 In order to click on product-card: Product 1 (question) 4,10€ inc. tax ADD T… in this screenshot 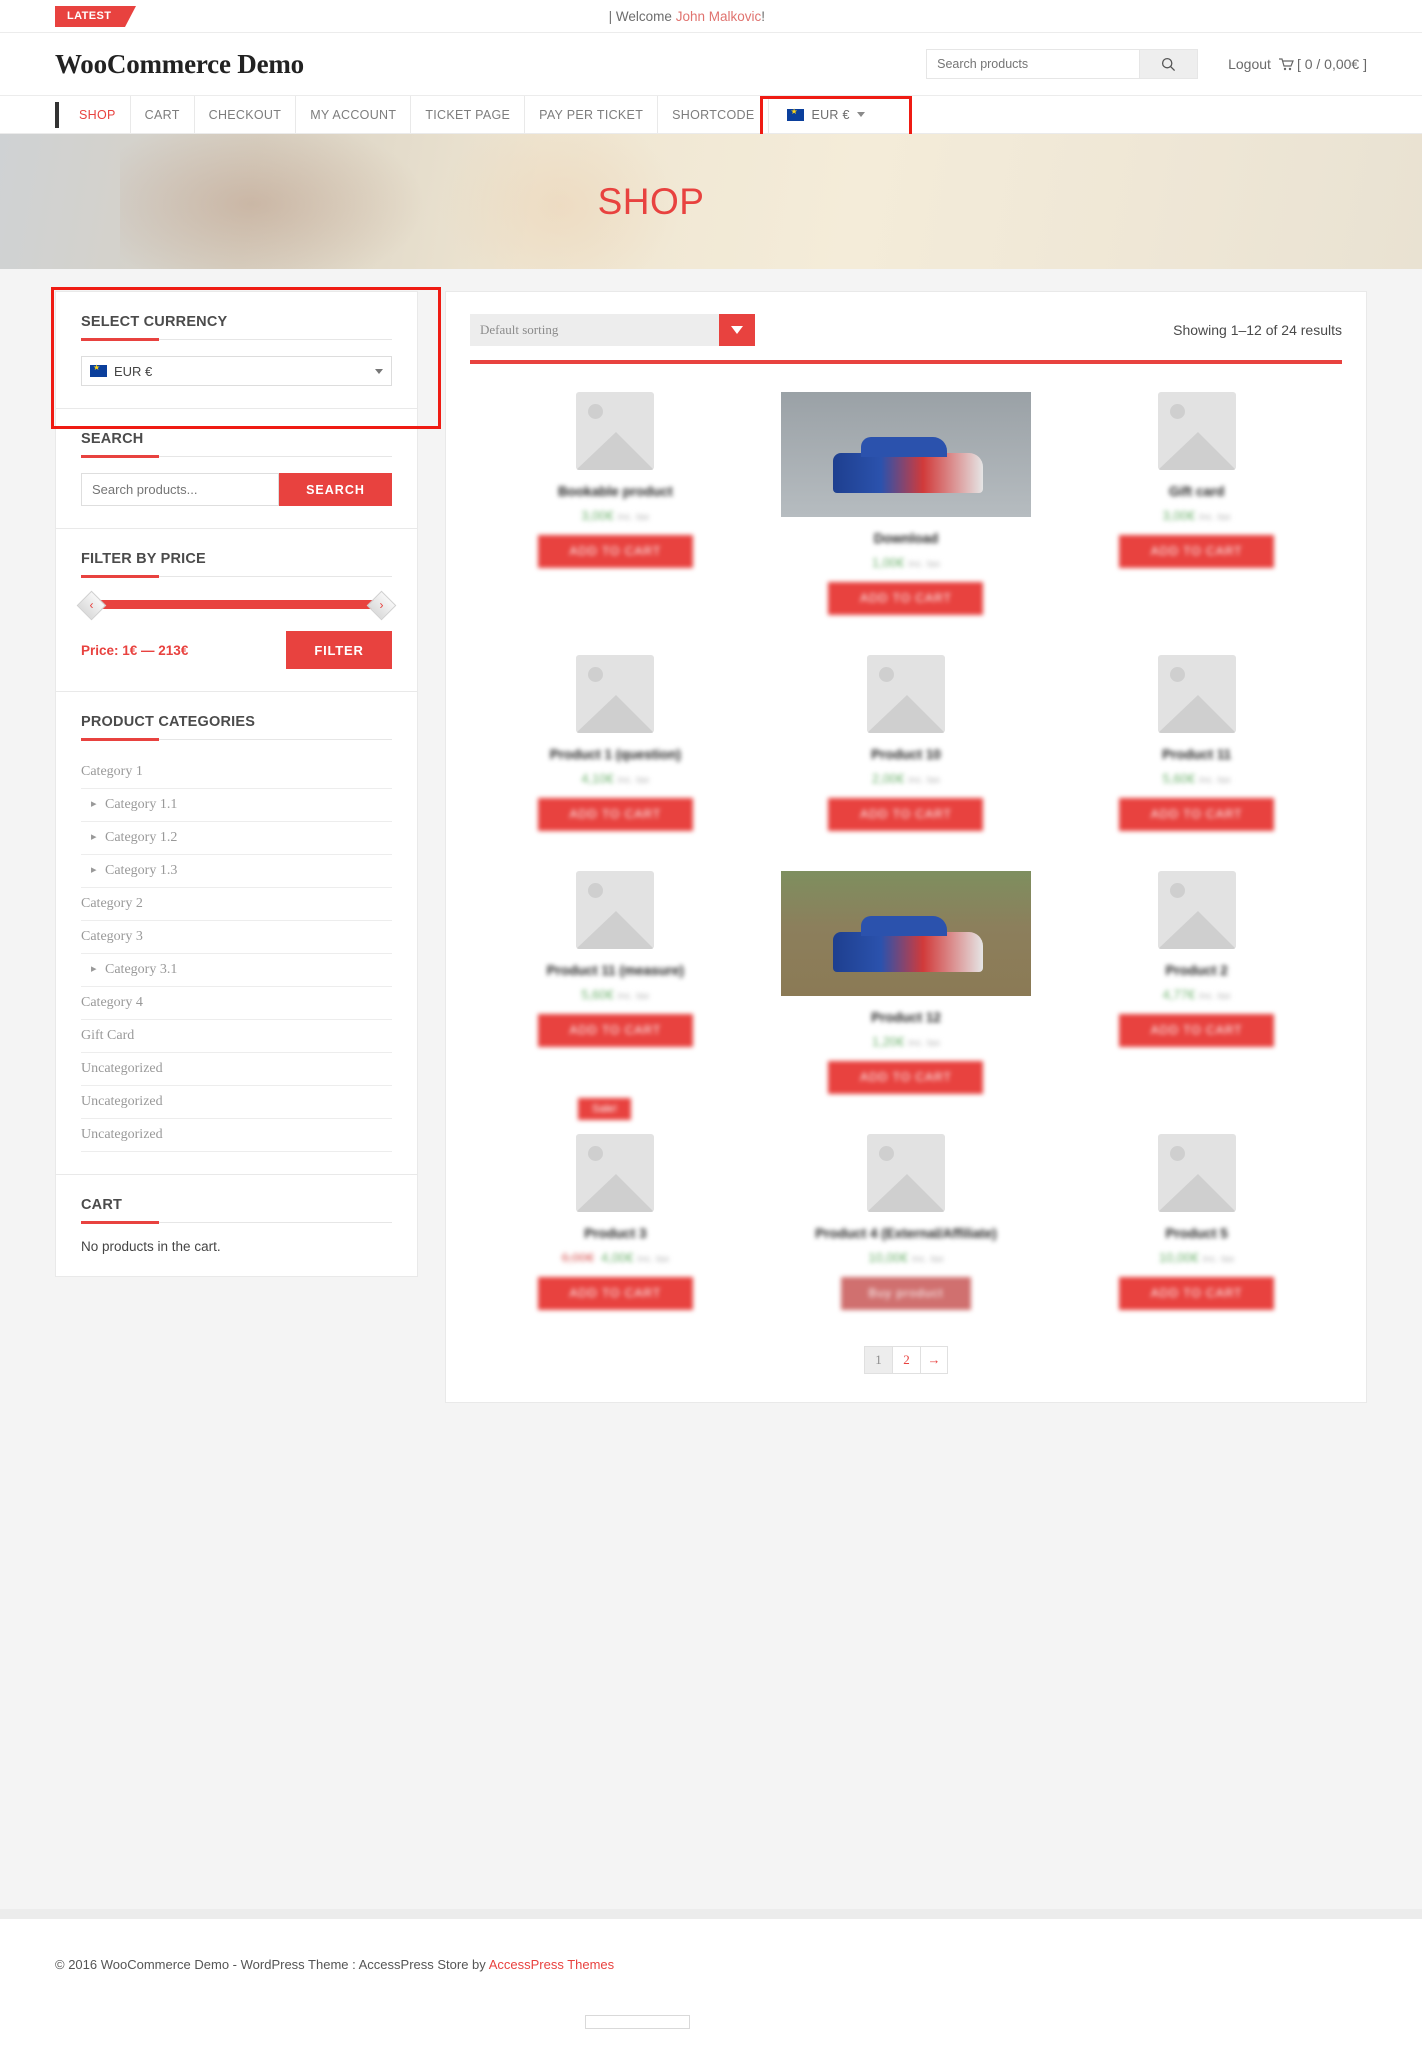, I will do `click(615, 741)`.